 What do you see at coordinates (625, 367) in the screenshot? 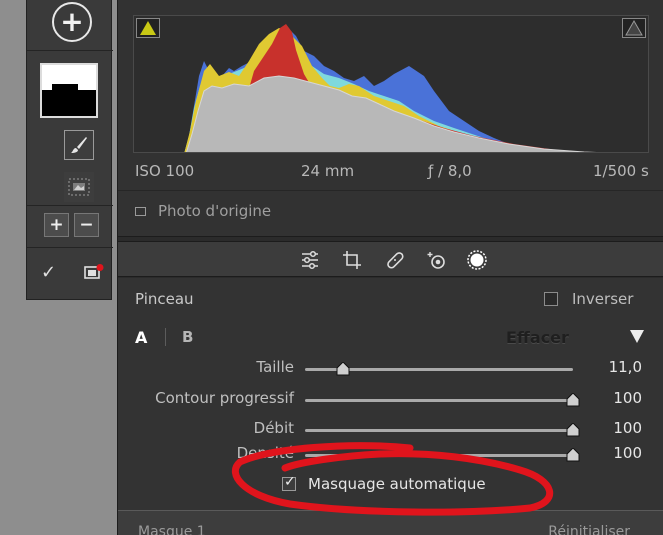
I see `size-value: 11,0` at bounding box center [625, 367].